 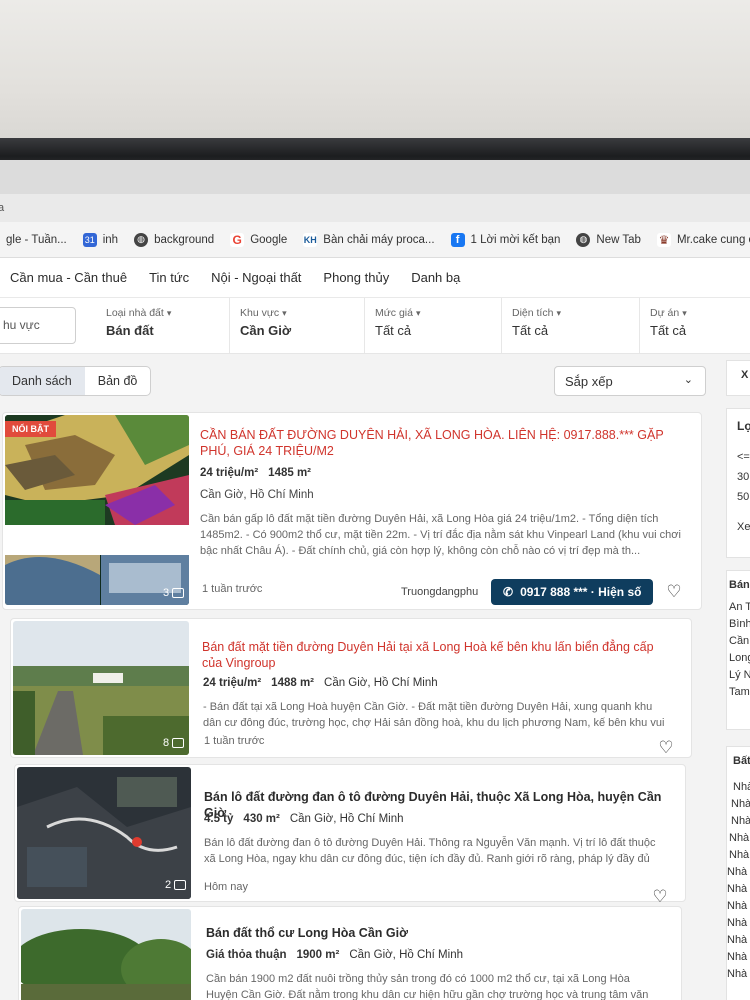 I want to click on listing-photo, so click(x=106, y=954).